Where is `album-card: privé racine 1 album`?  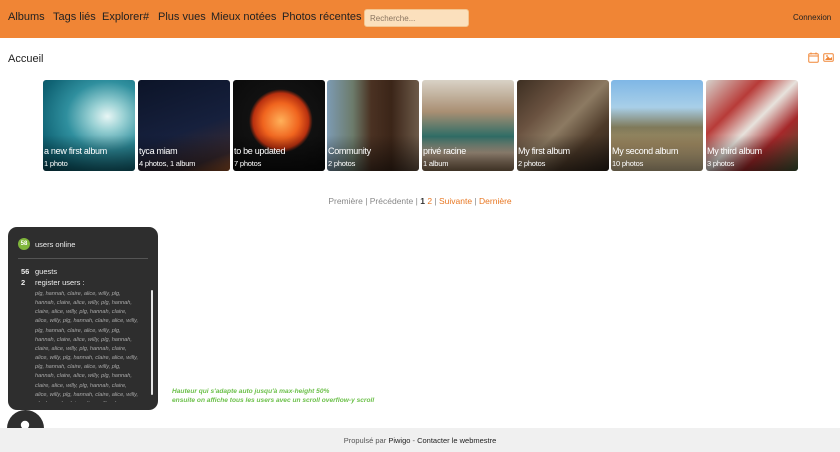 album-card: privé racine 1 album is located at coordinates (468, 125).